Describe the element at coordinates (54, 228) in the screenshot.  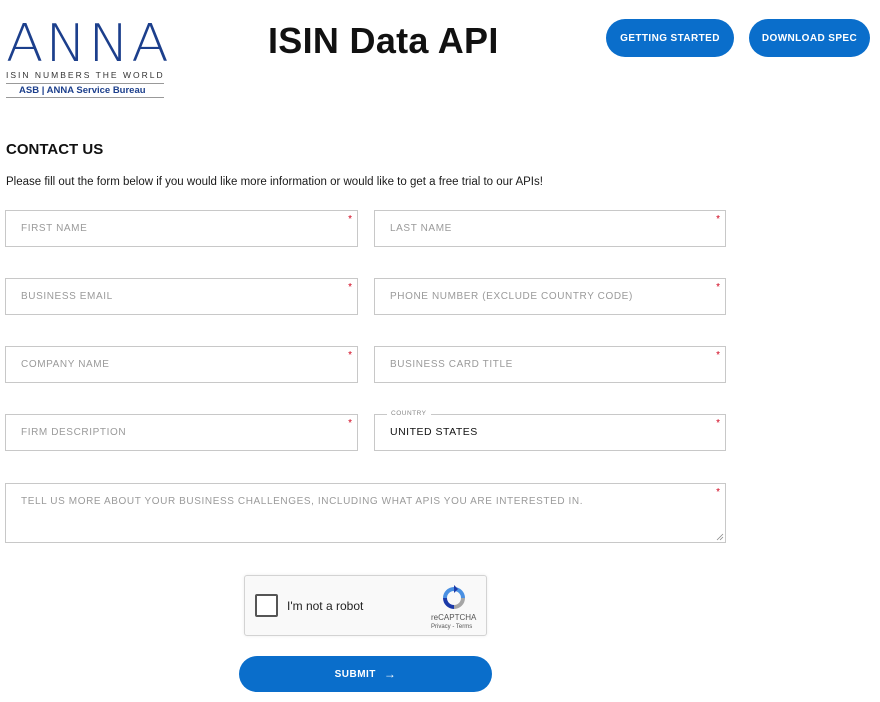
I see `first-name-placeholder: FIRST NAME` at that location.